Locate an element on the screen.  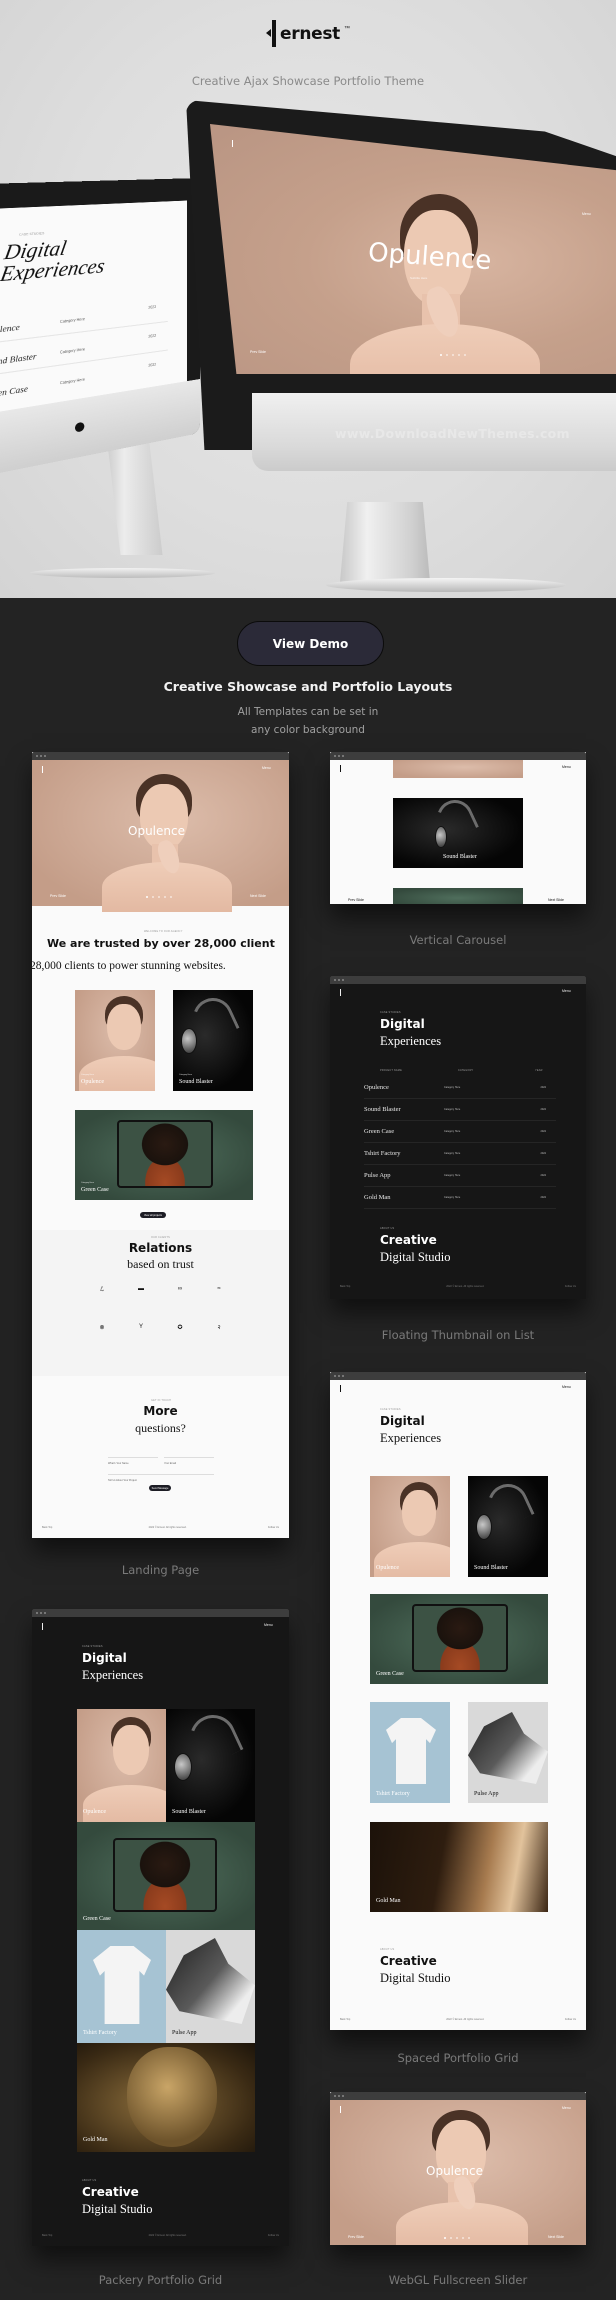
carousel-slide-active: Sound Blaster is located at coordinates (458, 833).